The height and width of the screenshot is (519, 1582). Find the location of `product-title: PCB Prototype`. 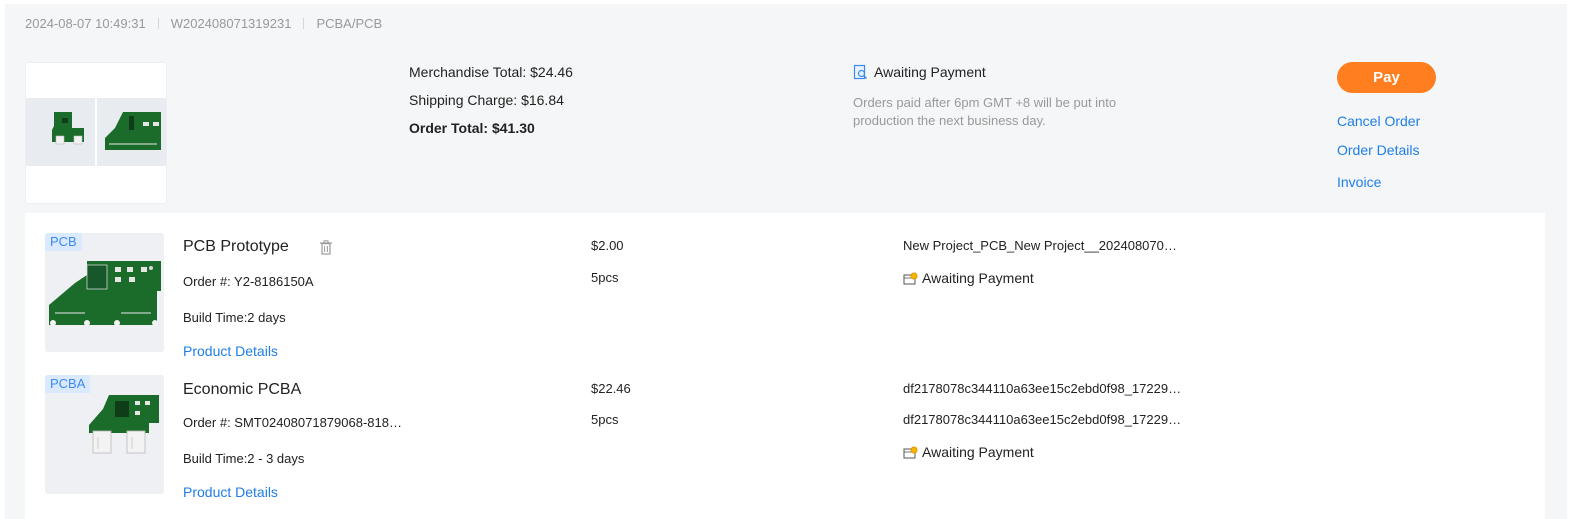

product-title: PCB Prototype is located at coordinates (258, 247).